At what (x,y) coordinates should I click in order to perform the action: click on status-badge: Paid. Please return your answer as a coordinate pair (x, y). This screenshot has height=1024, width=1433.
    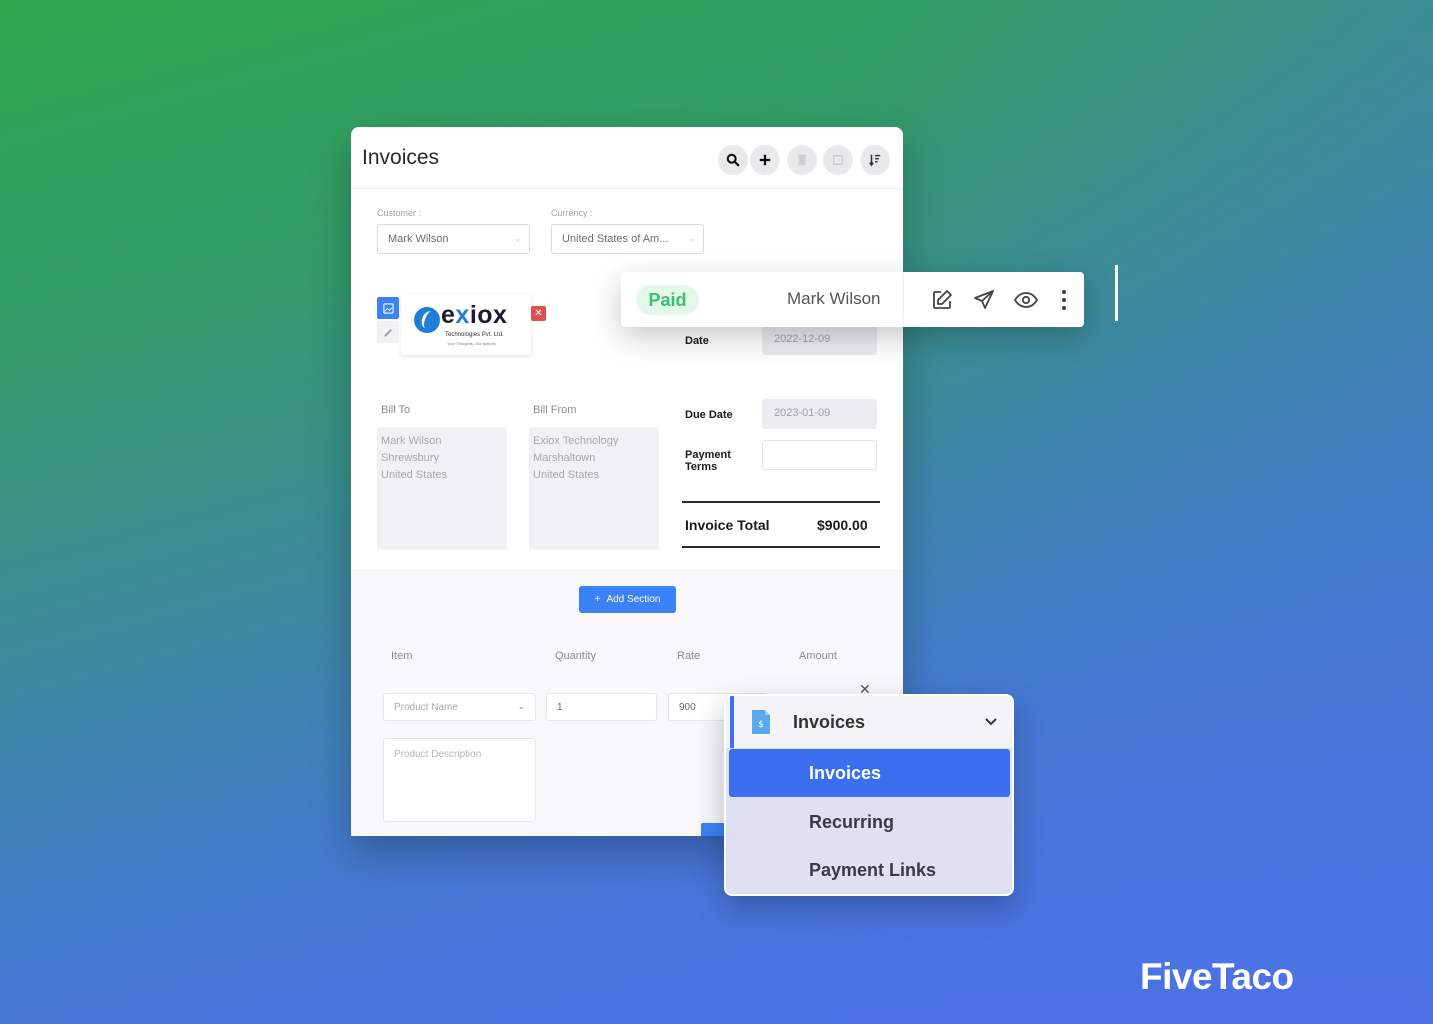
    Looking at the image, I should click on (667, 300).